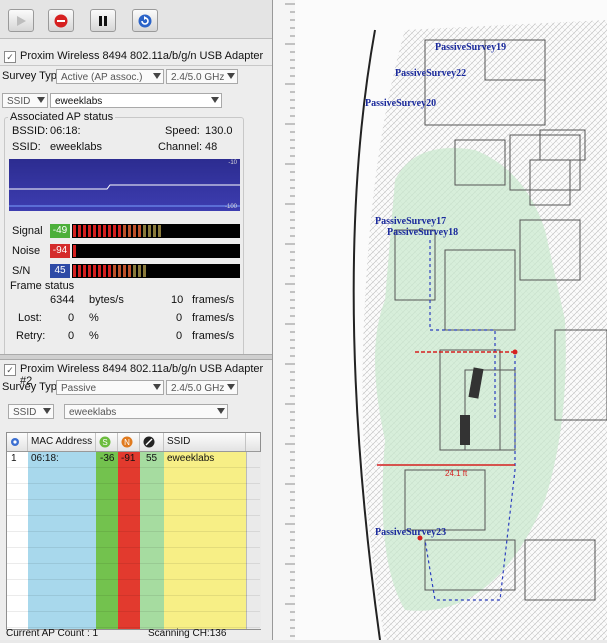 This screenshot has width=607, height=643. What do you see at coordinates (71, 318) in the screenshot?
I see `lost-value: 0` at bounding box center [71, 318].